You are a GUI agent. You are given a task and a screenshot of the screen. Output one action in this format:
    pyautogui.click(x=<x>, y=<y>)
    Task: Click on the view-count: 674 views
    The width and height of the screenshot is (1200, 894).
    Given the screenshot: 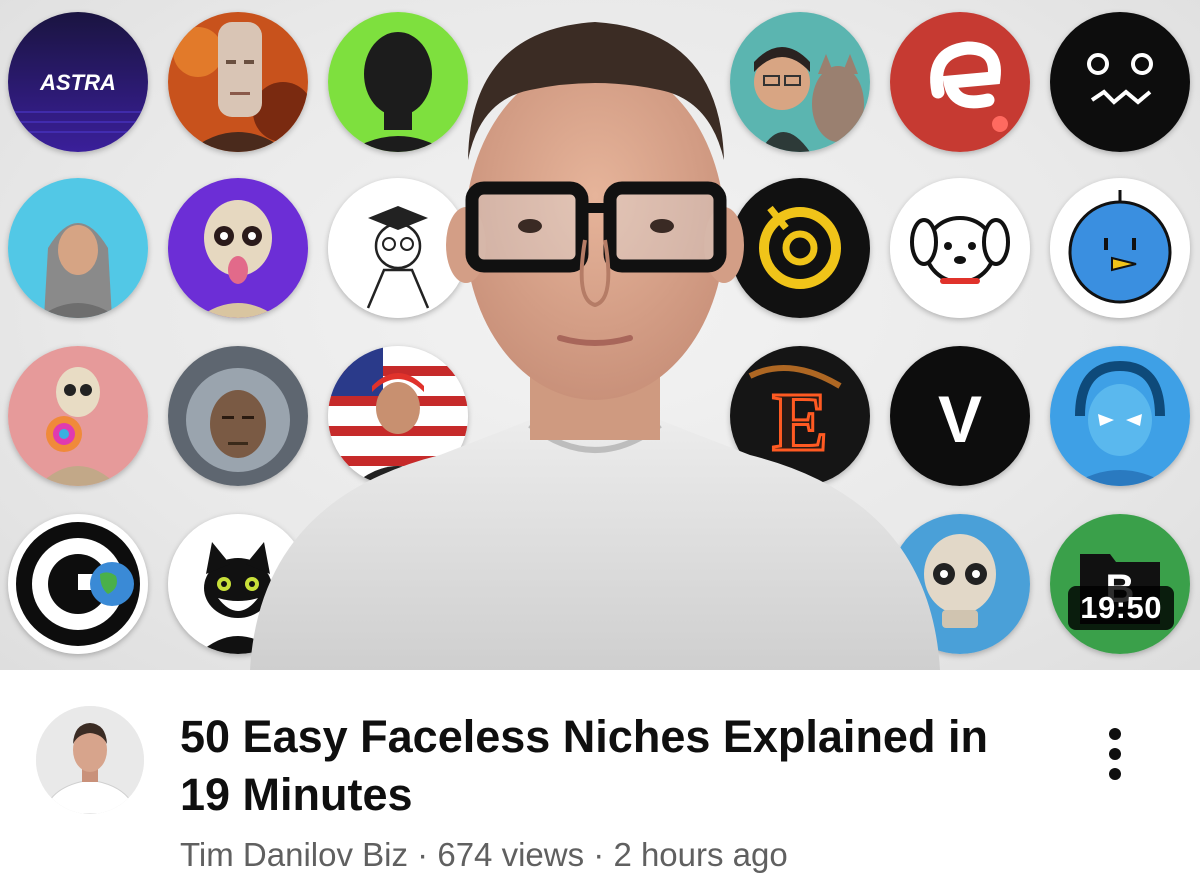 What is the action you would take?
    pyautogui.click(x=511, y=854)
    